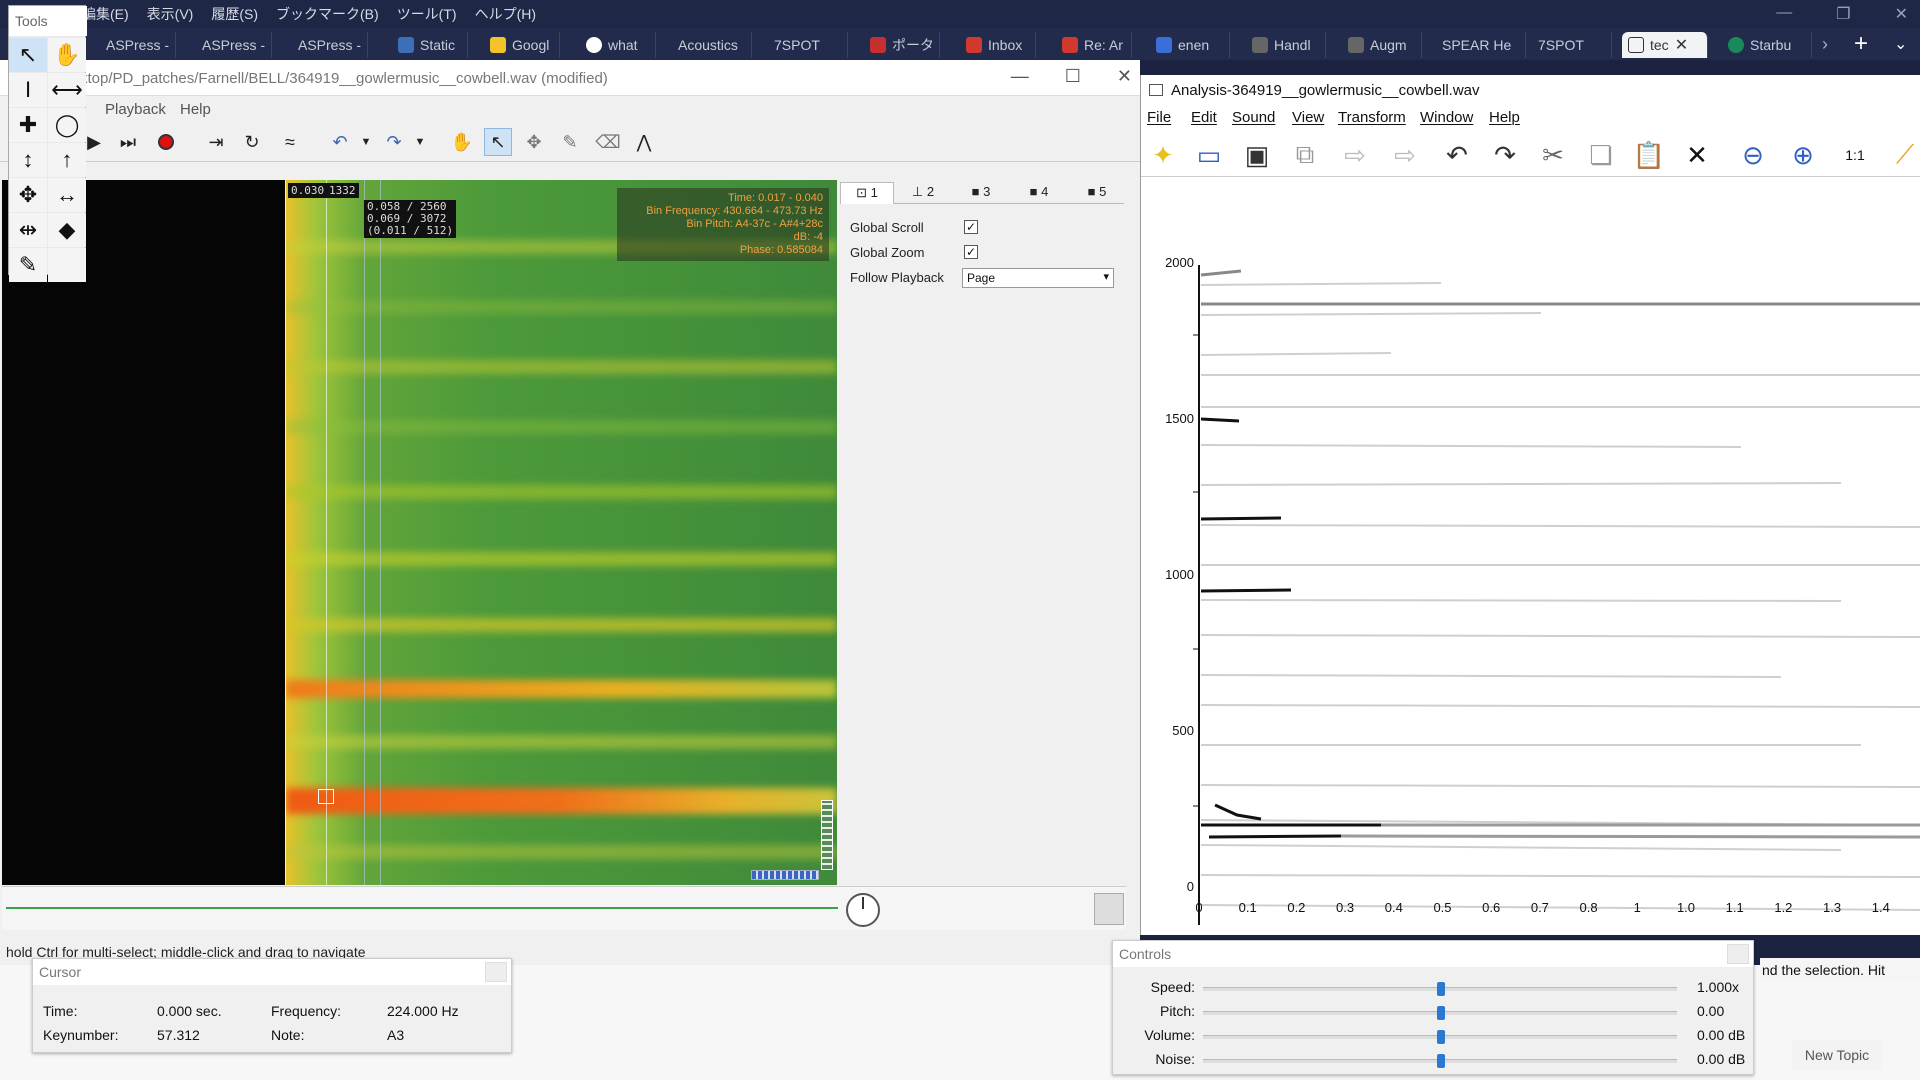  I want to click on spear-menu-help: Help, so click(1504, 117).